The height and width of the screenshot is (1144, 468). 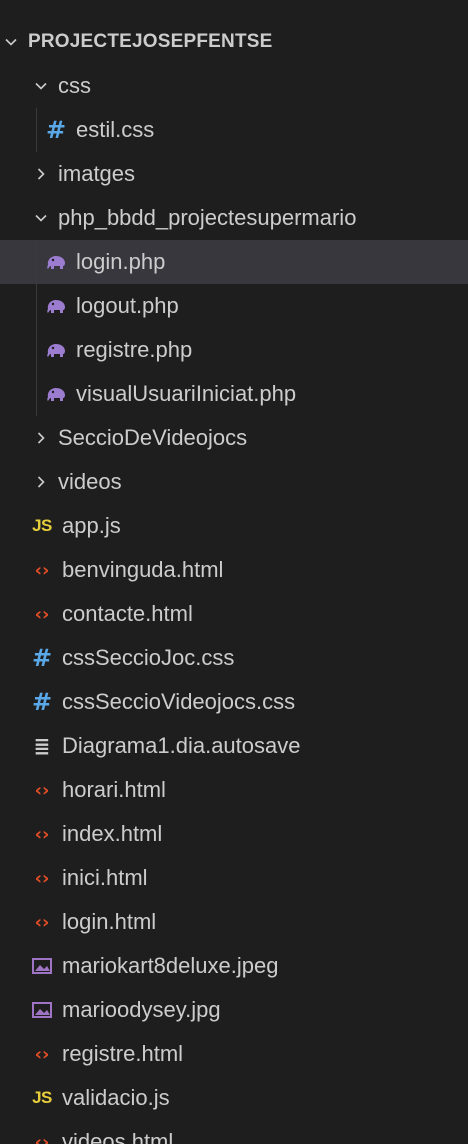 I want to click on file-mariokart8deluxe-jpeg: mariokart8deluxe.jpeg, so click(x=234, y=966).